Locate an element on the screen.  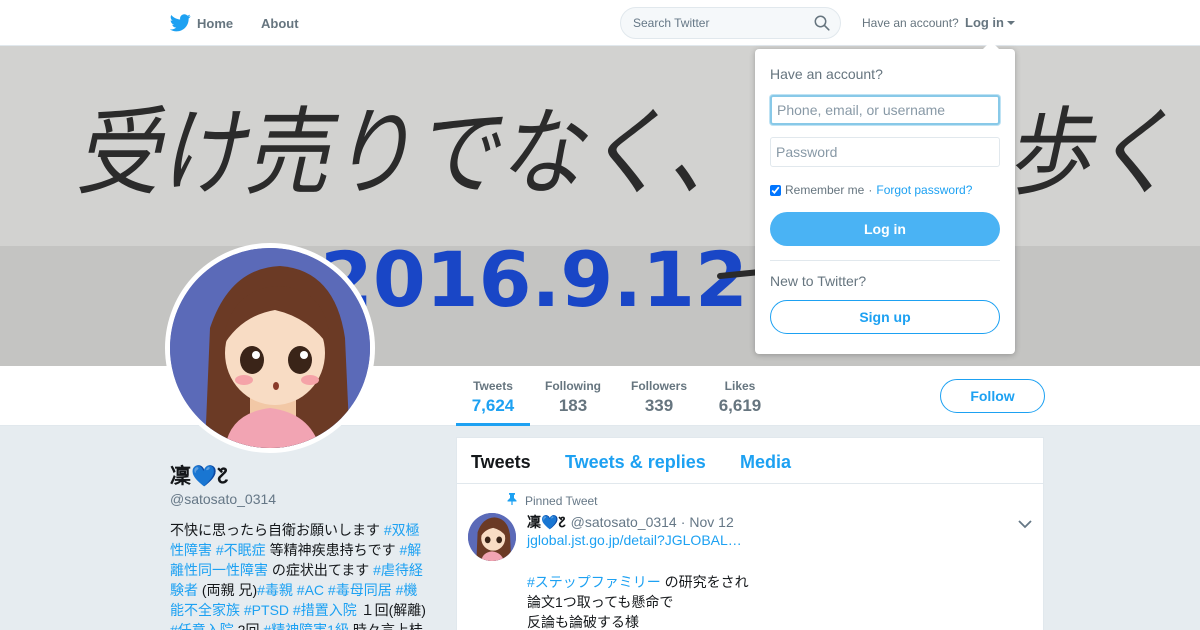
password-field is located at coordinates (885, 152).